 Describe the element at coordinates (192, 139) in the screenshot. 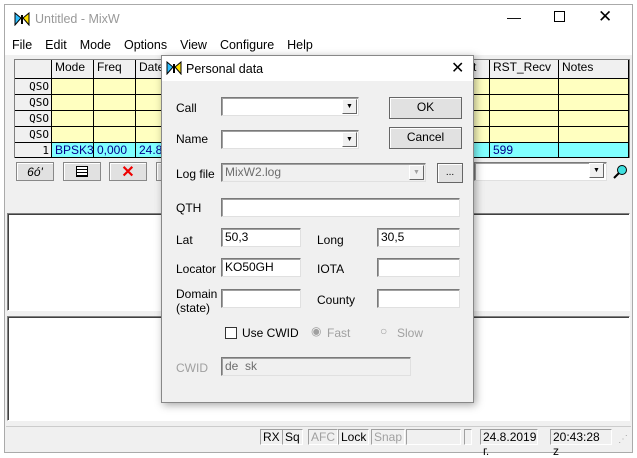

I see `name-label: Name` at that location.